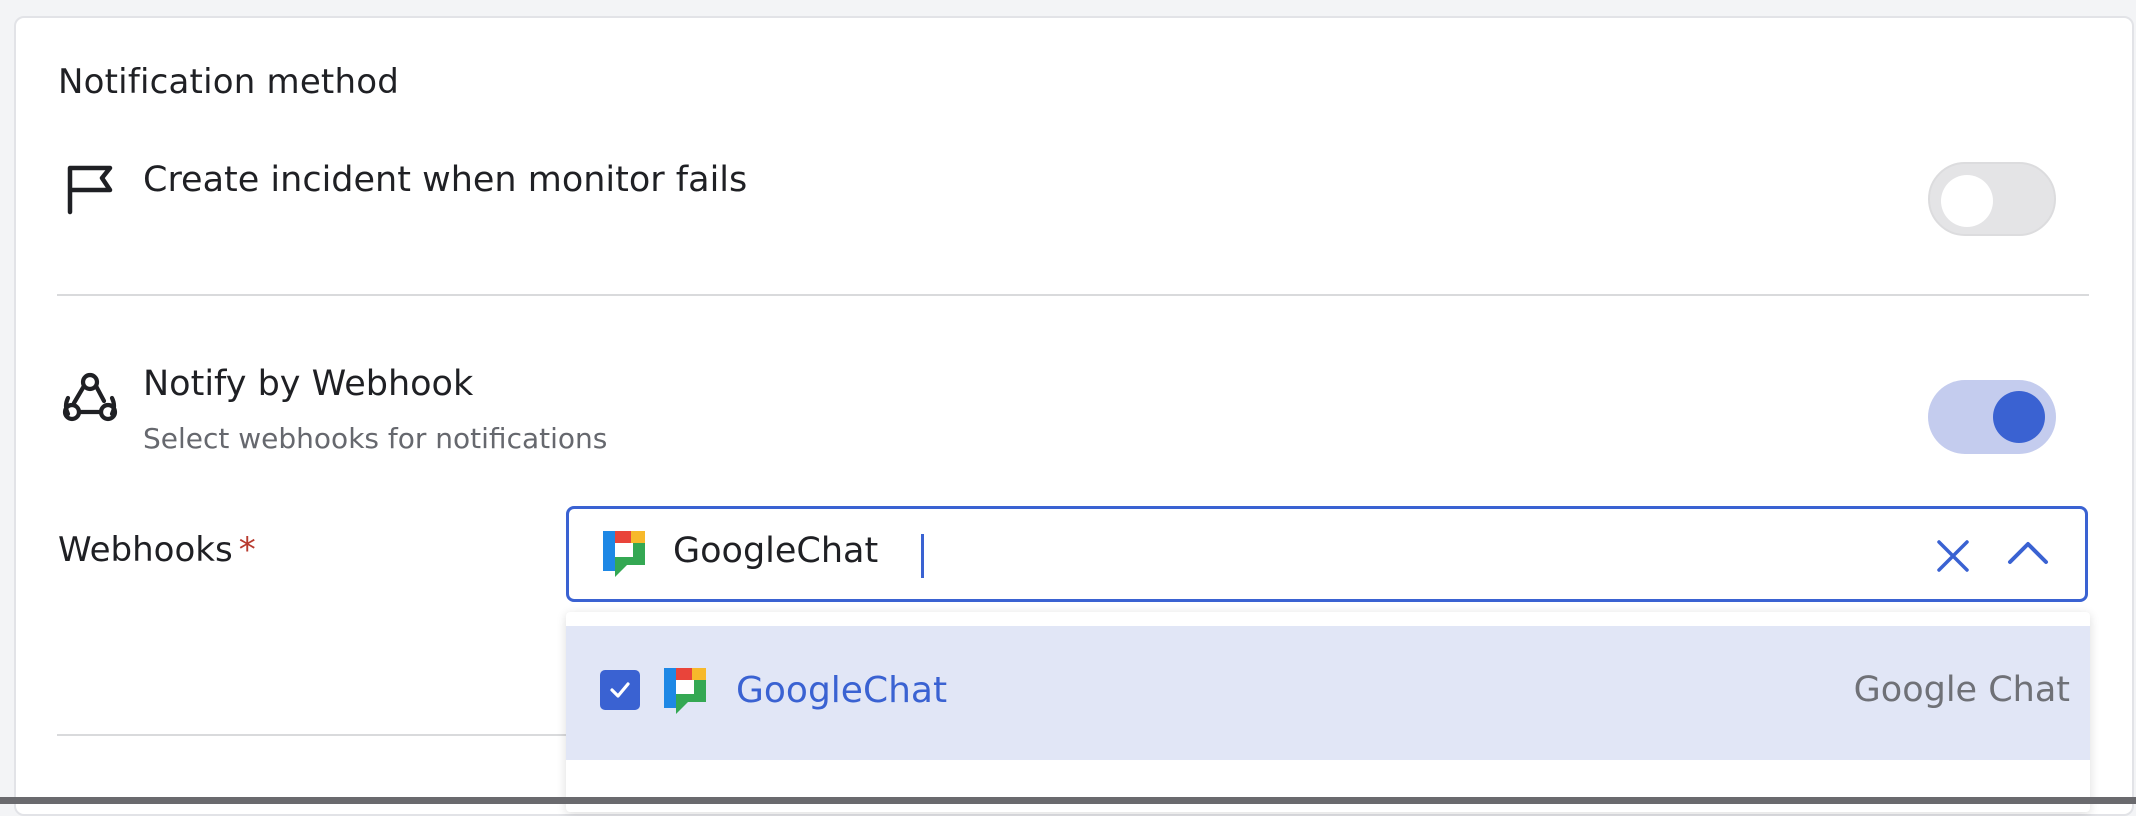 Image resolution: width=2136 pixels, height=816 pixels. What do you see at coordinates (375, 438) in the screenshot?
I see `webhook-subtitle: Select webhooks for notifications` at bounding box center [375, 438].